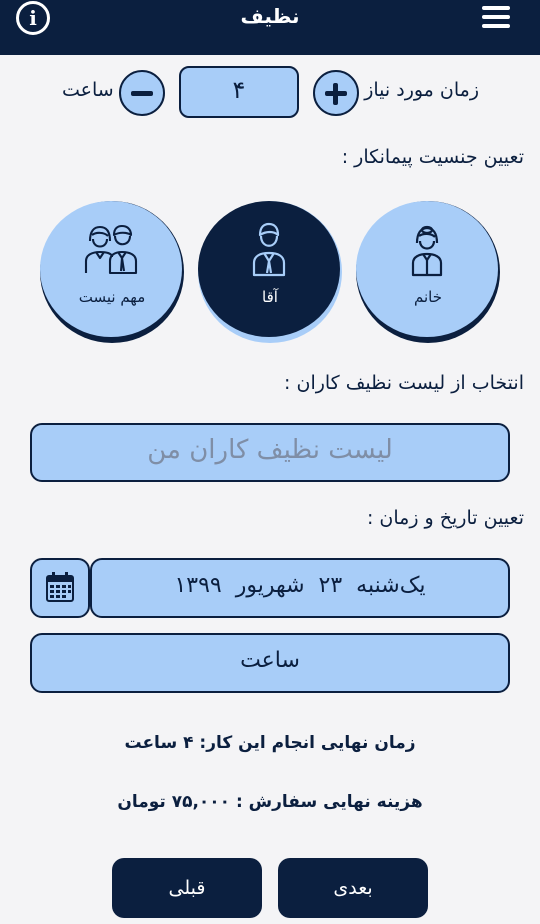 The height and width of the screenshot is (924, 540). Describe the element at coordinates (445, 518) in the screenshot. I see `datetime-label: تعیین تاریخ و زمان :` at that location.